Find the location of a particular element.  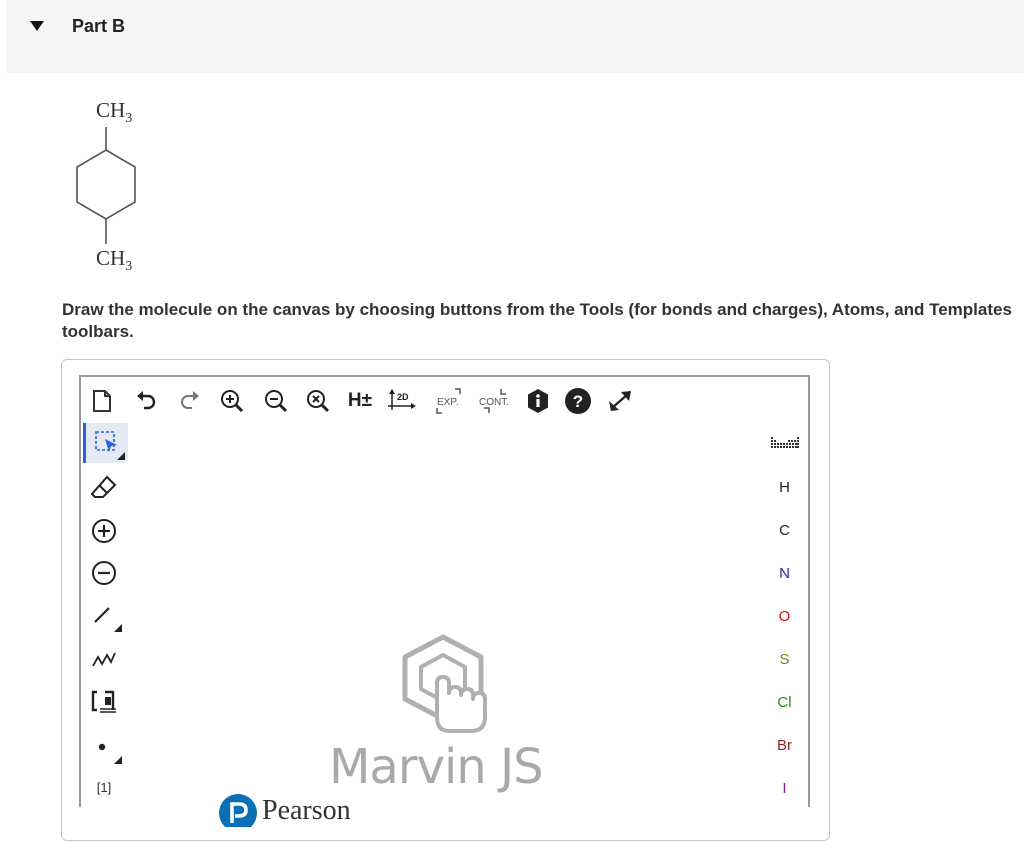

radical-button is located at coordinates (104, 747).